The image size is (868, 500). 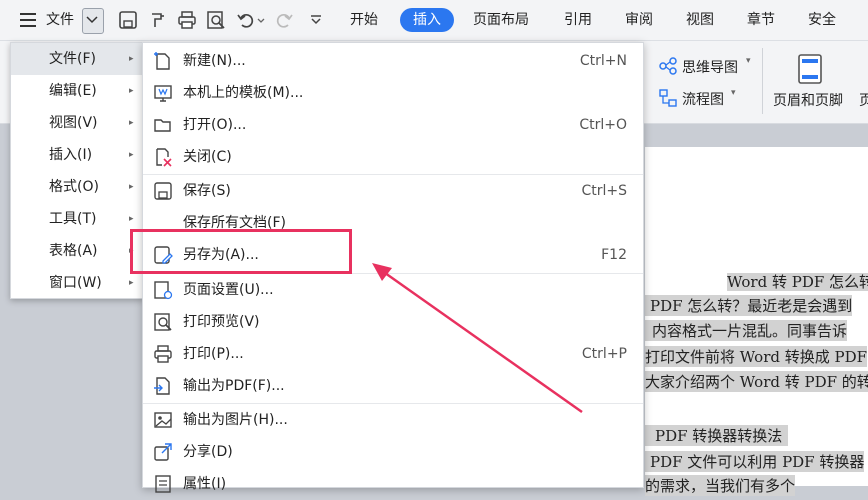 I want to click on tab-chapter: 章节, so click(x=761, y=20).